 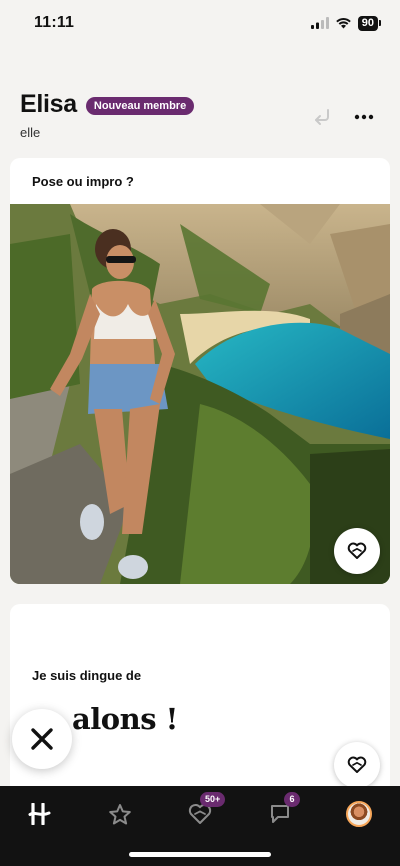 I want to click on prompt-answer: alons !, so click(x=125, y=719).